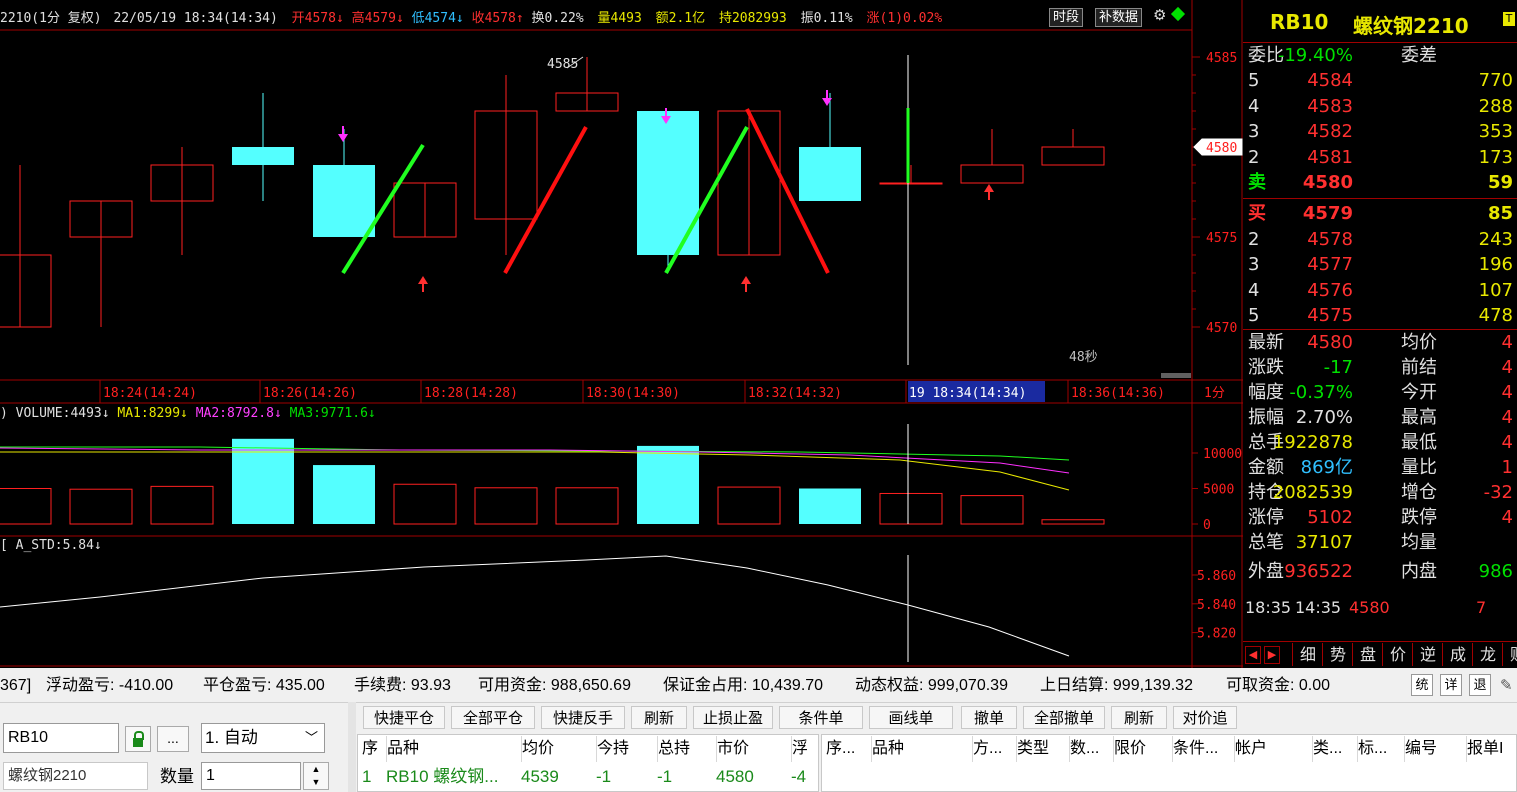 This screenshot has height=792, width=1517. What do you see at coordinates (989, 717) in the screenshot?
I see `action-button: 撤单` at bounding box center [989, 717].